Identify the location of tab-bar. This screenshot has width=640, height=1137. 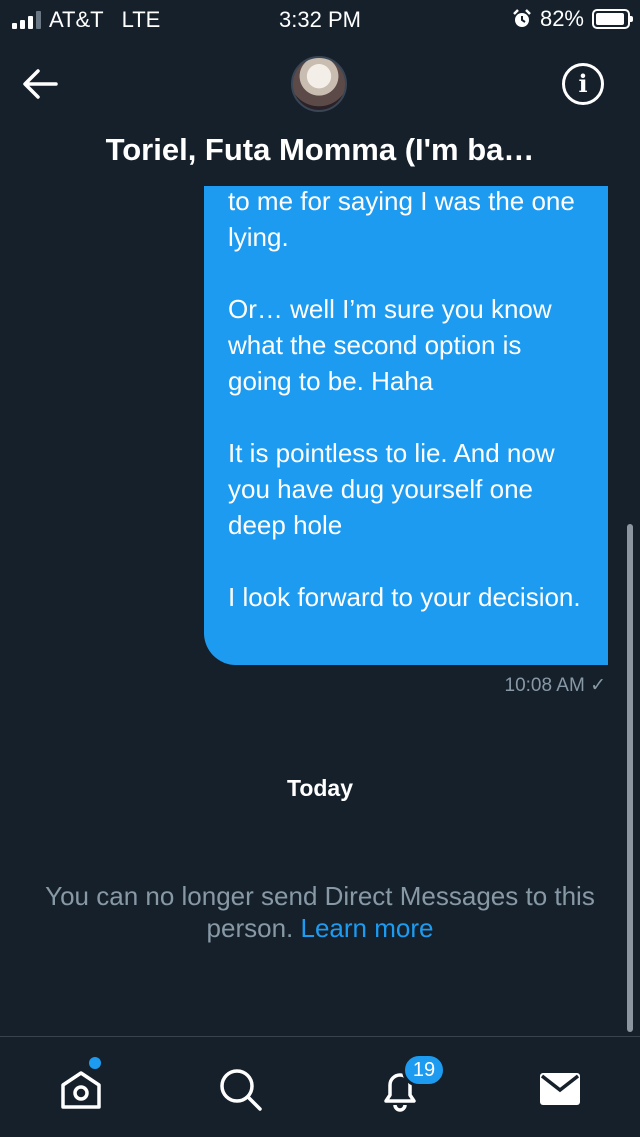
(320, 1086).